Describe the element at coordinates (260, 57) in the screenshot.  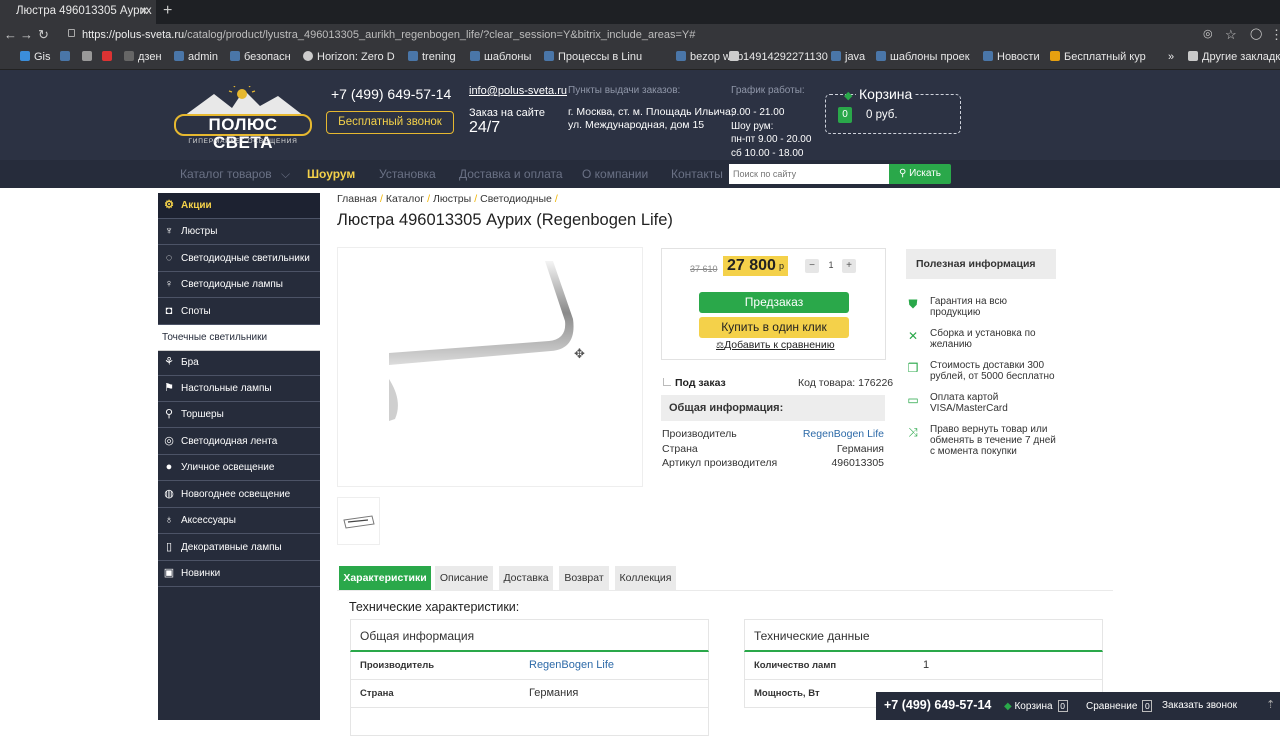
I see `bookmark-item: безопасн` at that location.